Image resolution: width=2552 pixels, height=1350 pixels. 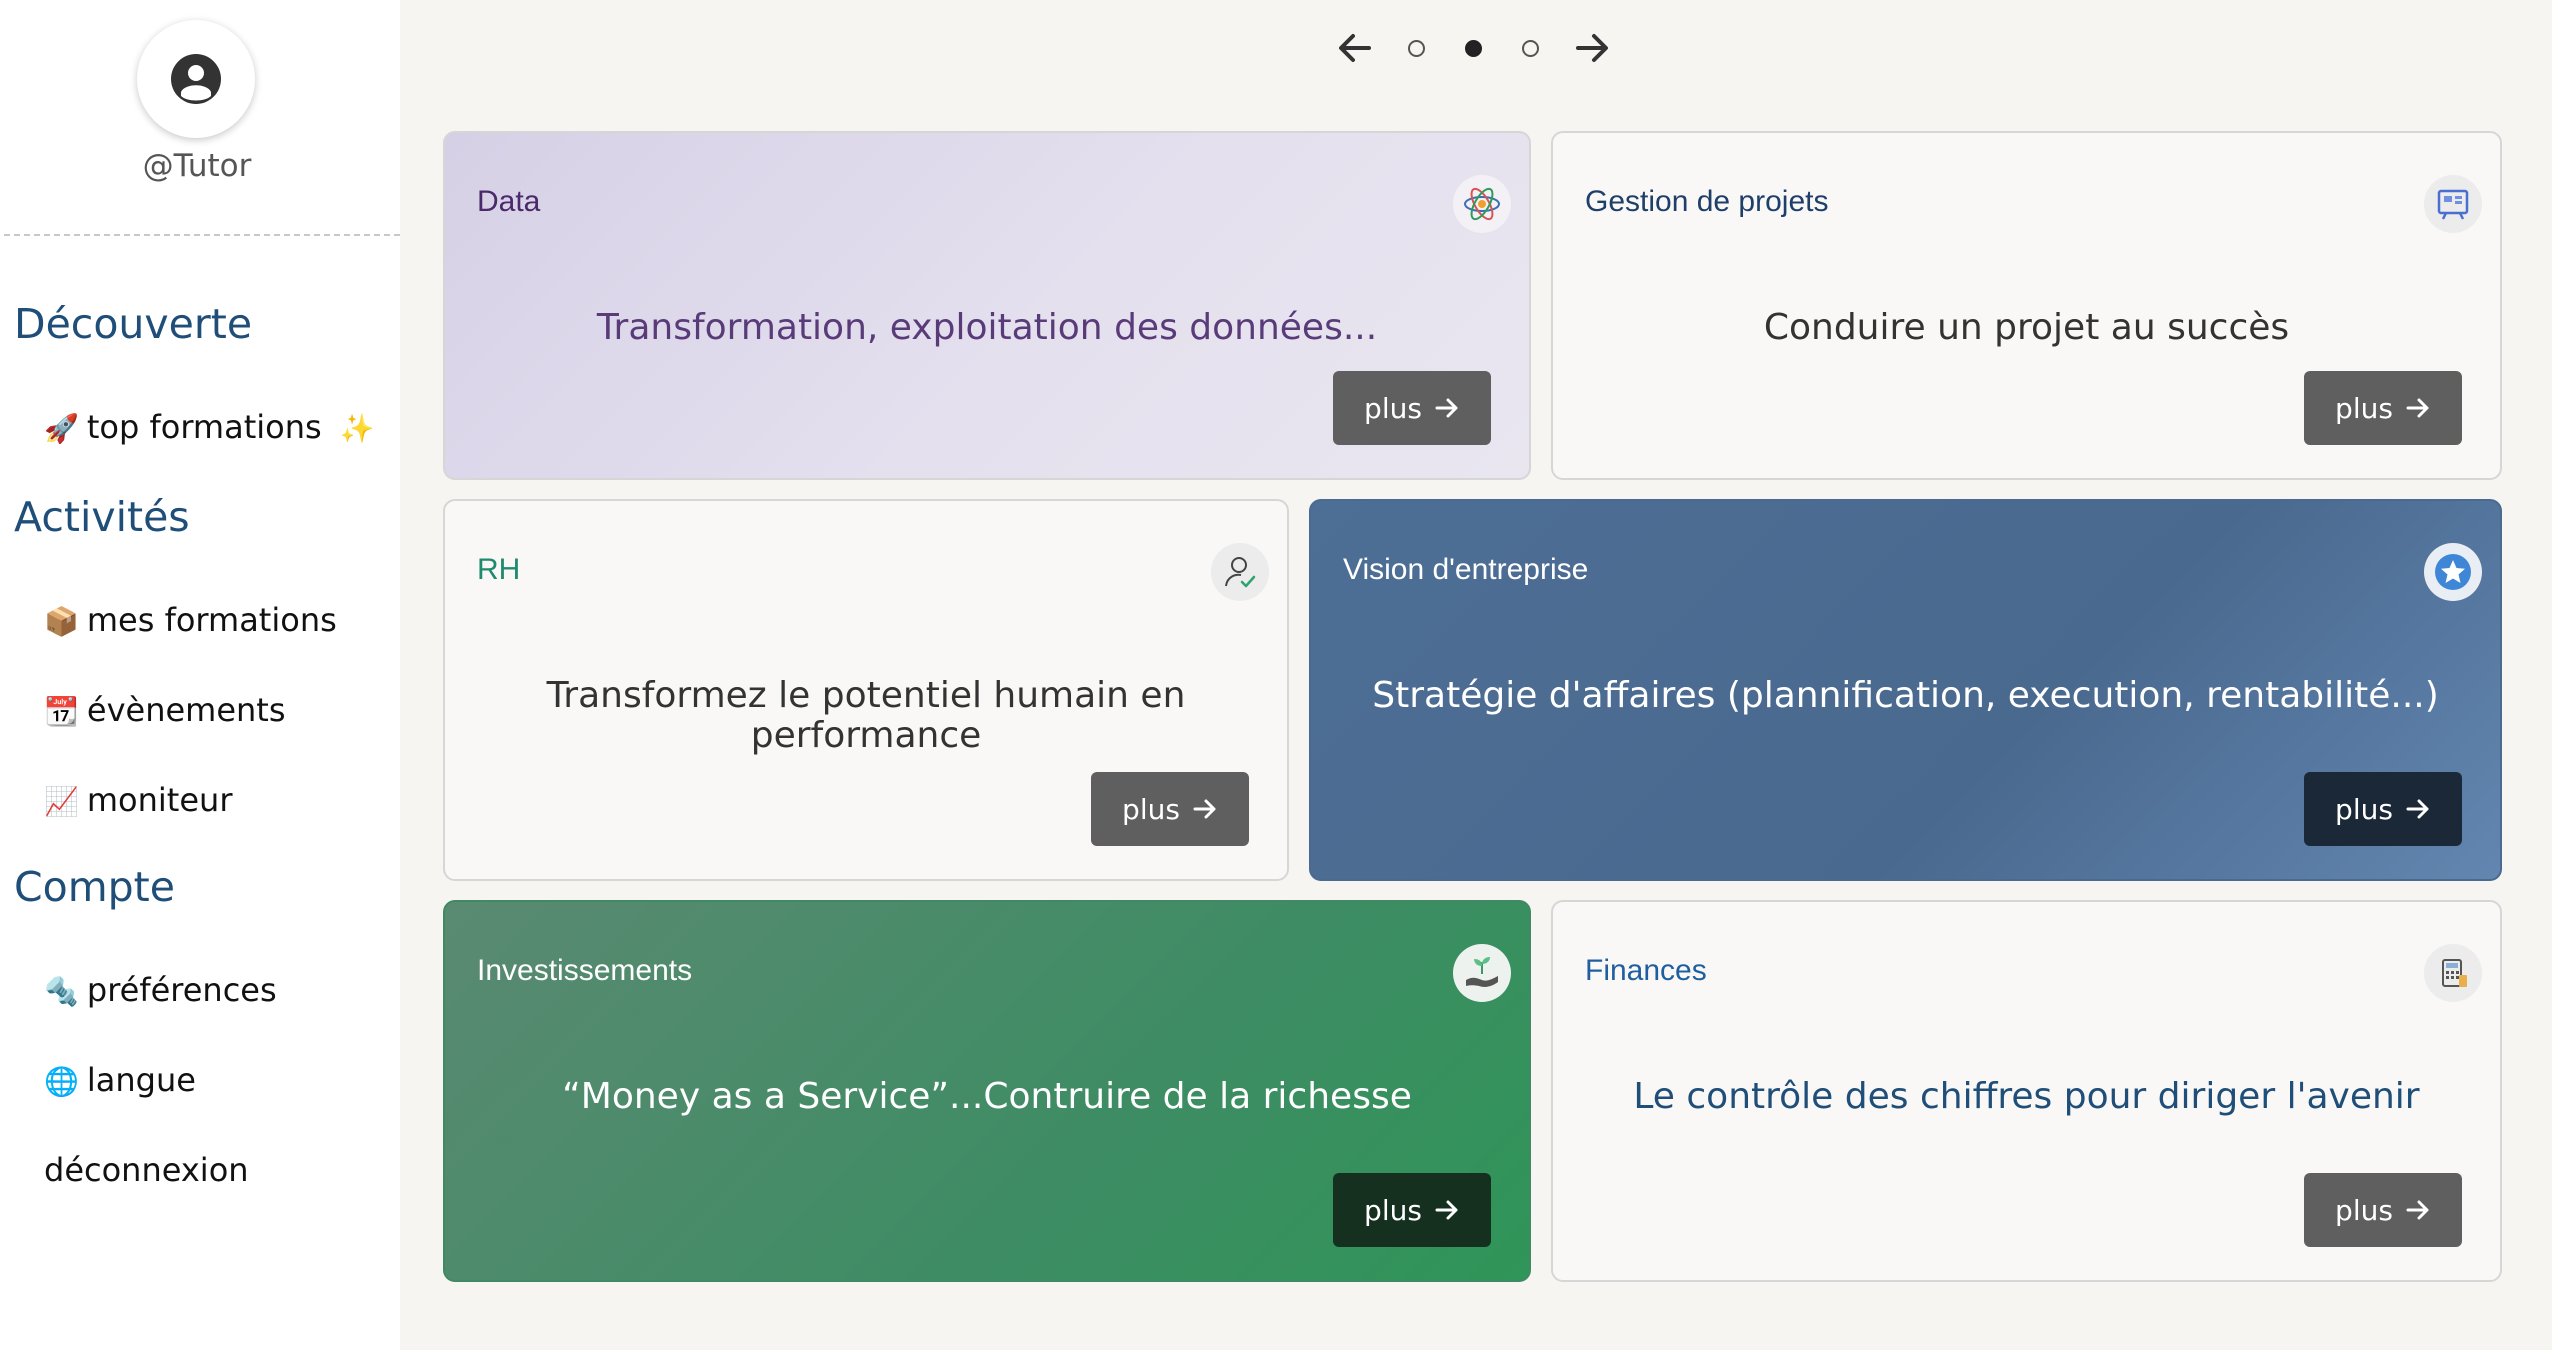 I want to click on globe-icon: 🌐, so click(x=61, y=1081).